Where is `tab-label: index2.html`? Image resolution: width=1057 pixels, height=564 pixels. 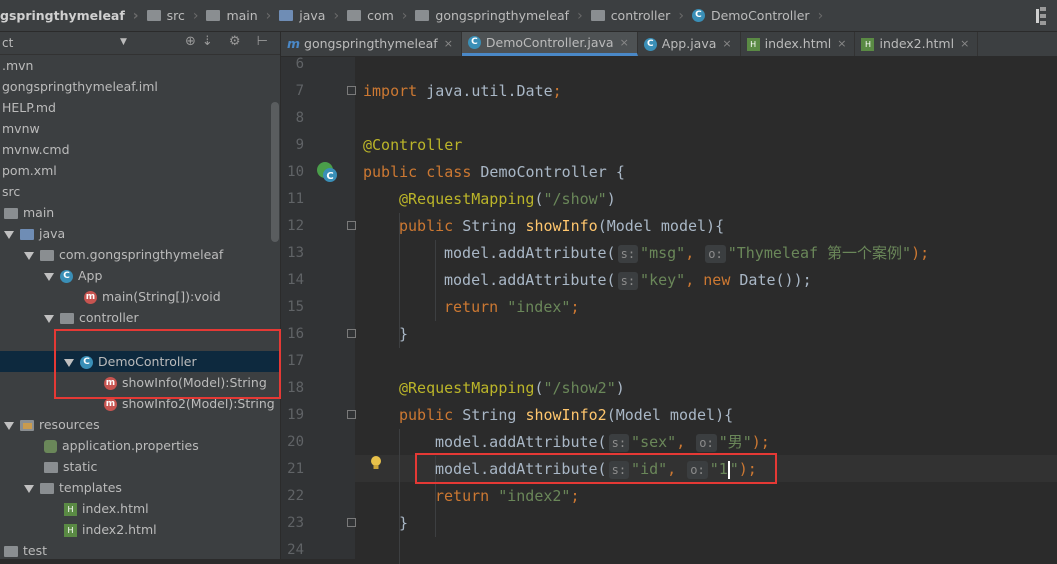
tab-label: index2.html is located at coordinates (917, 43).